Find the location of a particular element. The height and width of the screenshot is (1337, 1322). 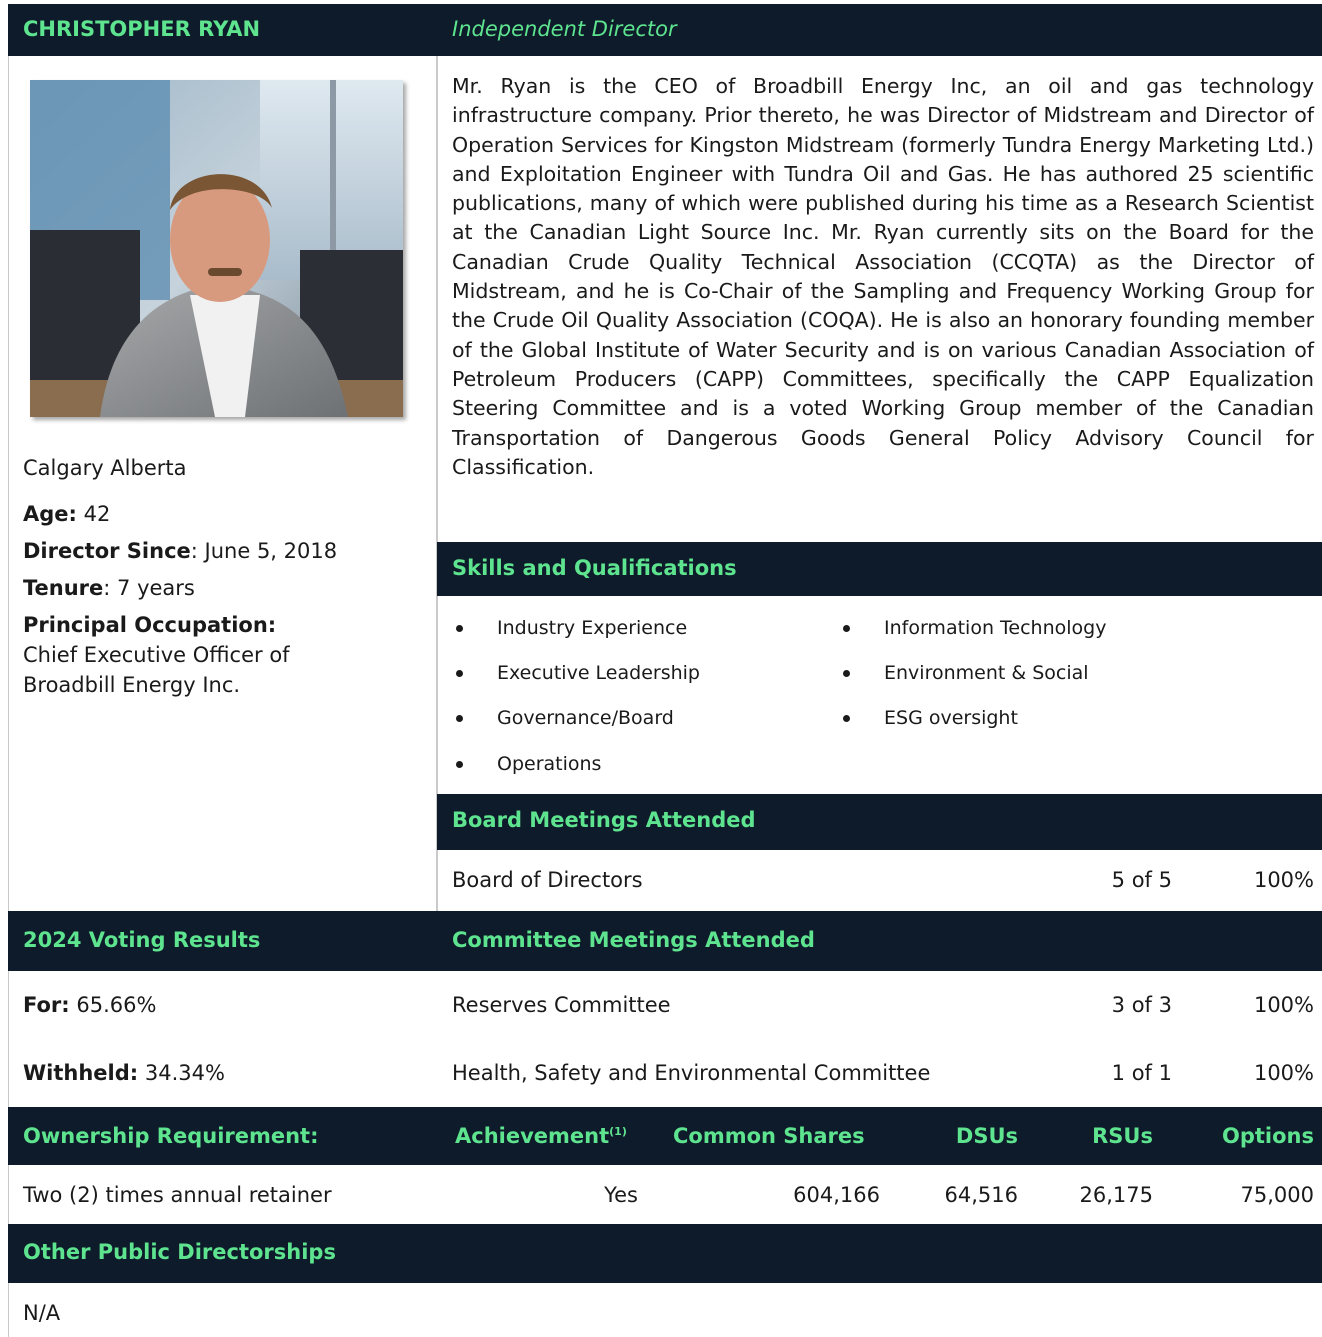

rsus-value: 26,175 is located at coordinates (1116, 1195).